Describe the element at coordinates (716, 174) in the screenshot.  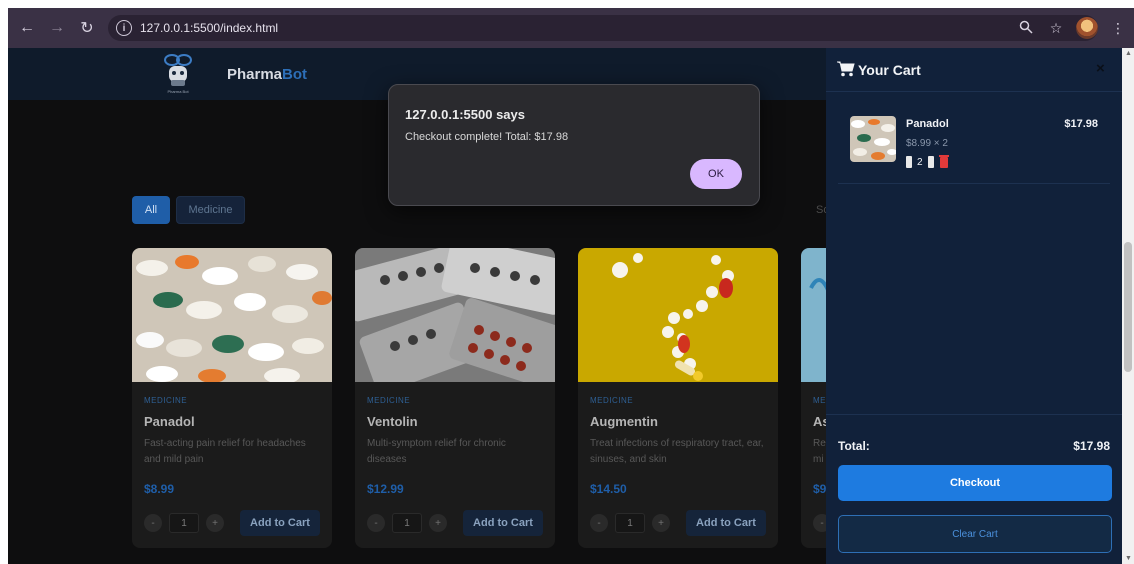
I see `dialog-ok-button: OK` at that location.